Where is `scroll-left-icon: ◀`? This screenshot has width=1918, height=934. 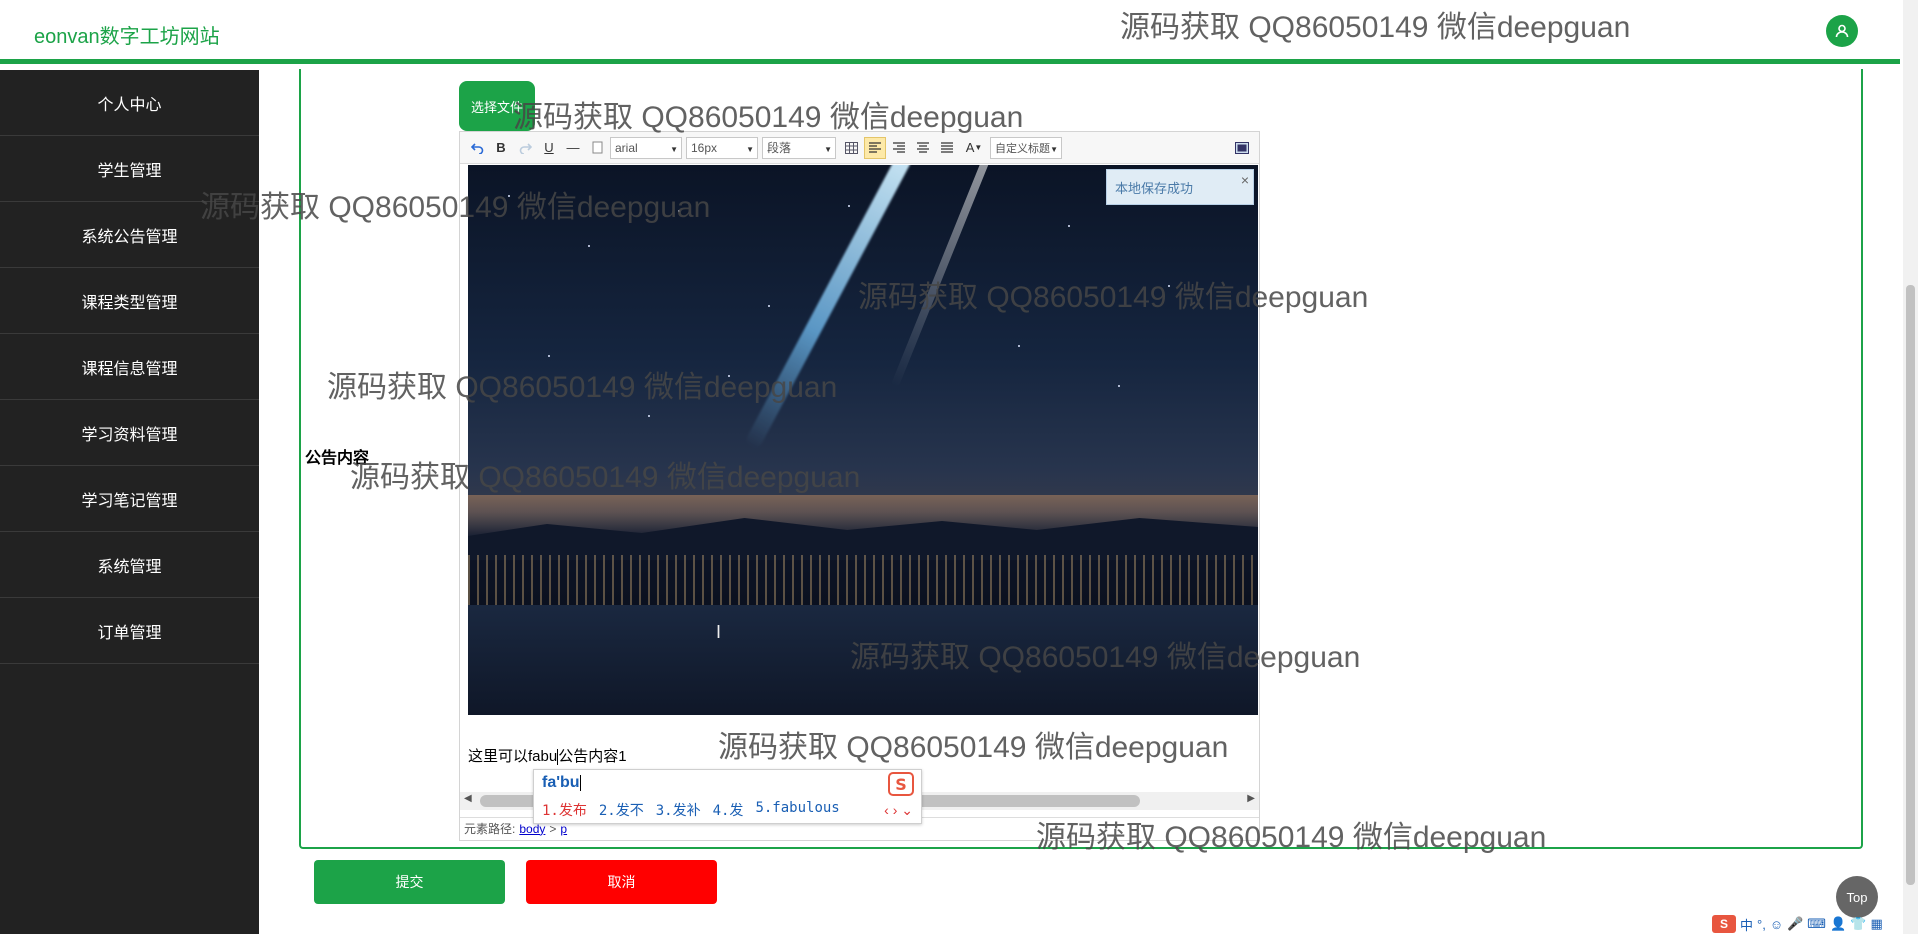
scroll-left-icon: ◀ is located at coordinates (468, 798).